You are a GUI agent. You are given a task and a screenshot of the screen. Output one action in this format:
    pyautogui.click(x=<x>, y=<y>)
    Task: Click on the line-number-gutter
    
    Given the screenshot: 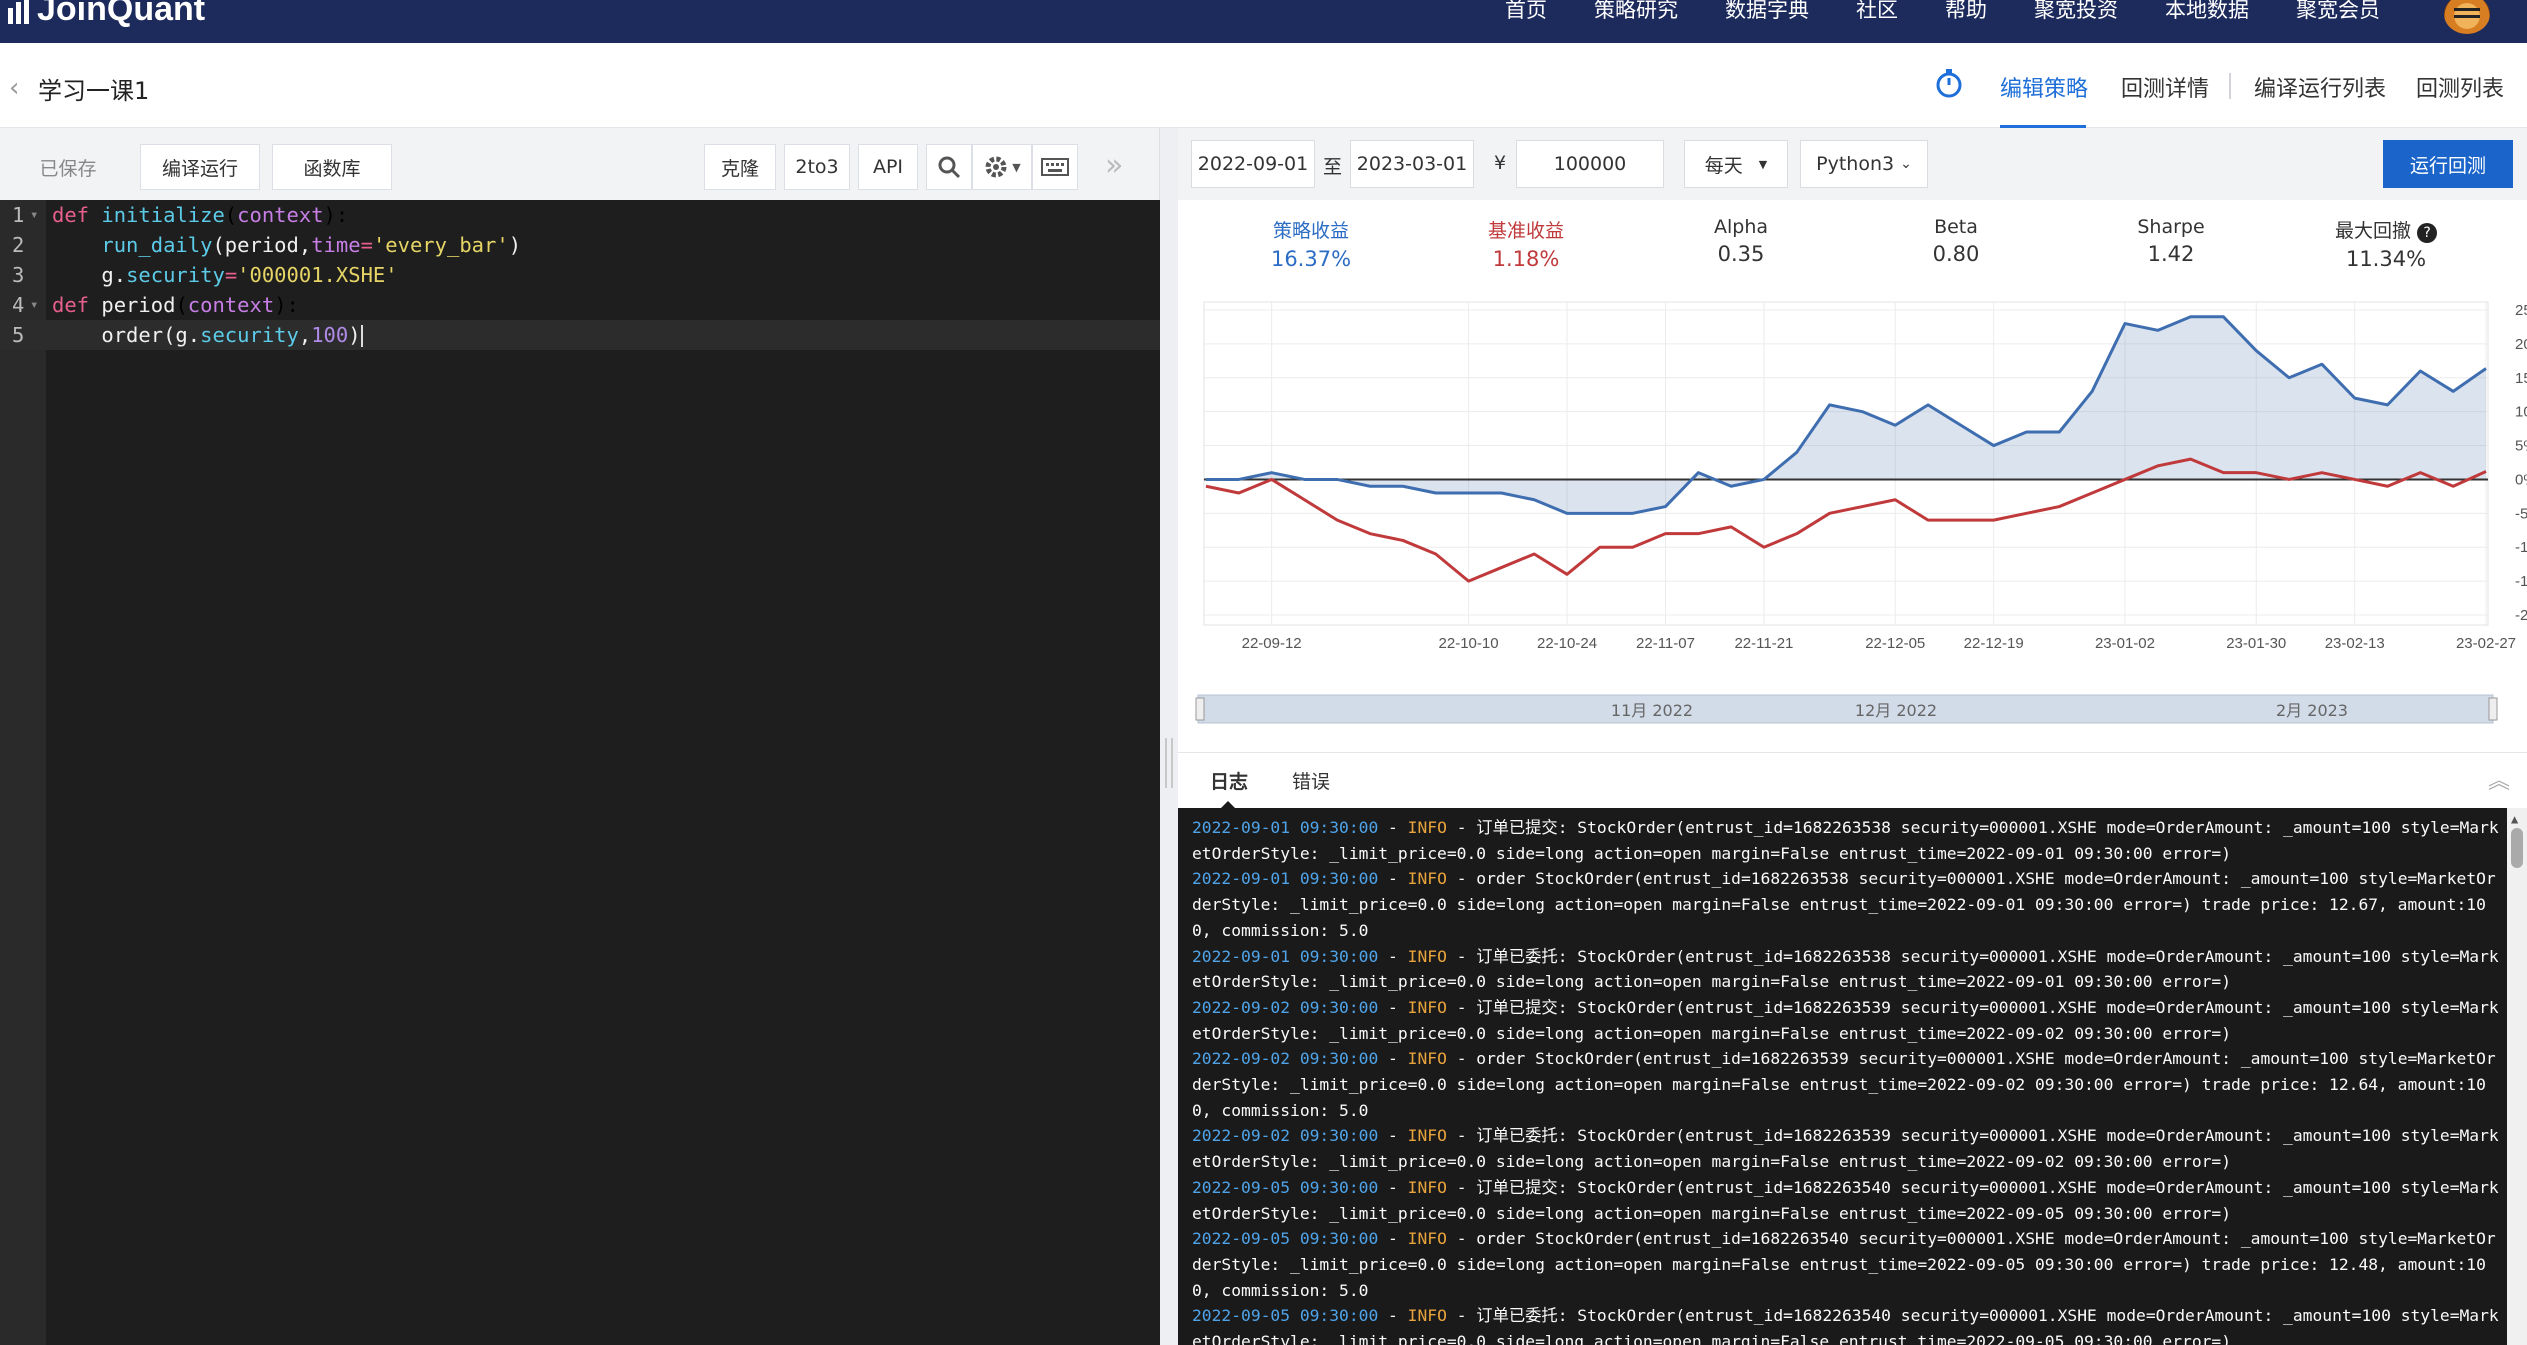 What is the action you would take?
    pyautogui.click(x=23, y=772)
    